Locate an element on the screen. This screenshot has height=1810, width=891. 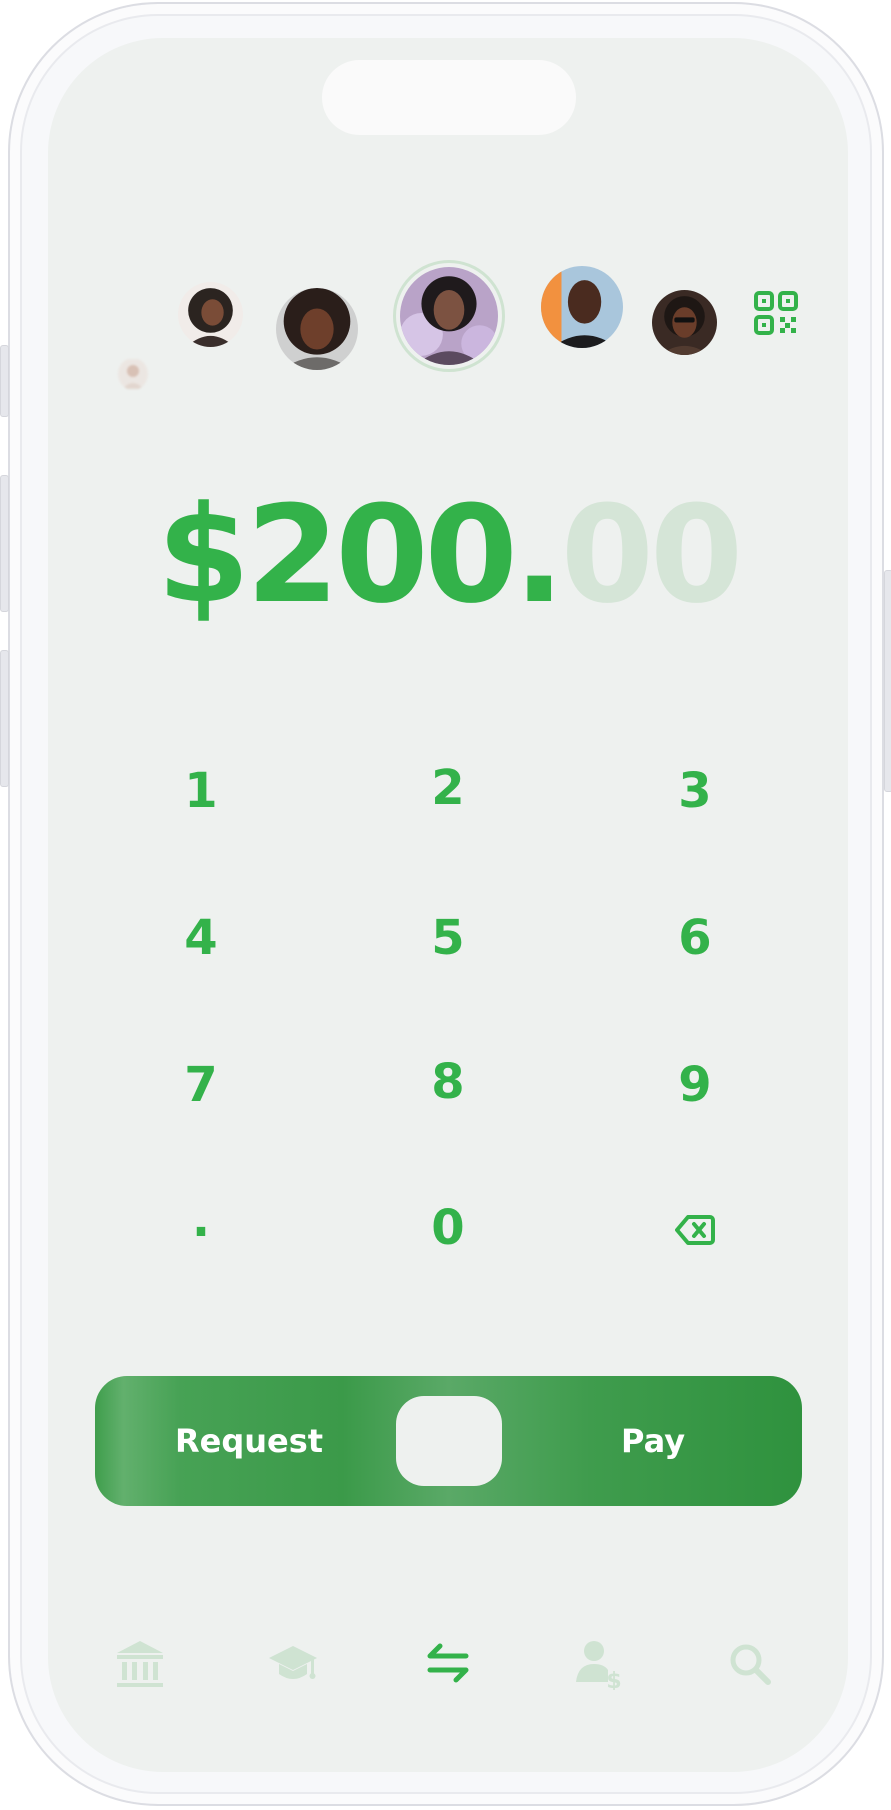
key-2: 2 is located at coordinates (448, 788).